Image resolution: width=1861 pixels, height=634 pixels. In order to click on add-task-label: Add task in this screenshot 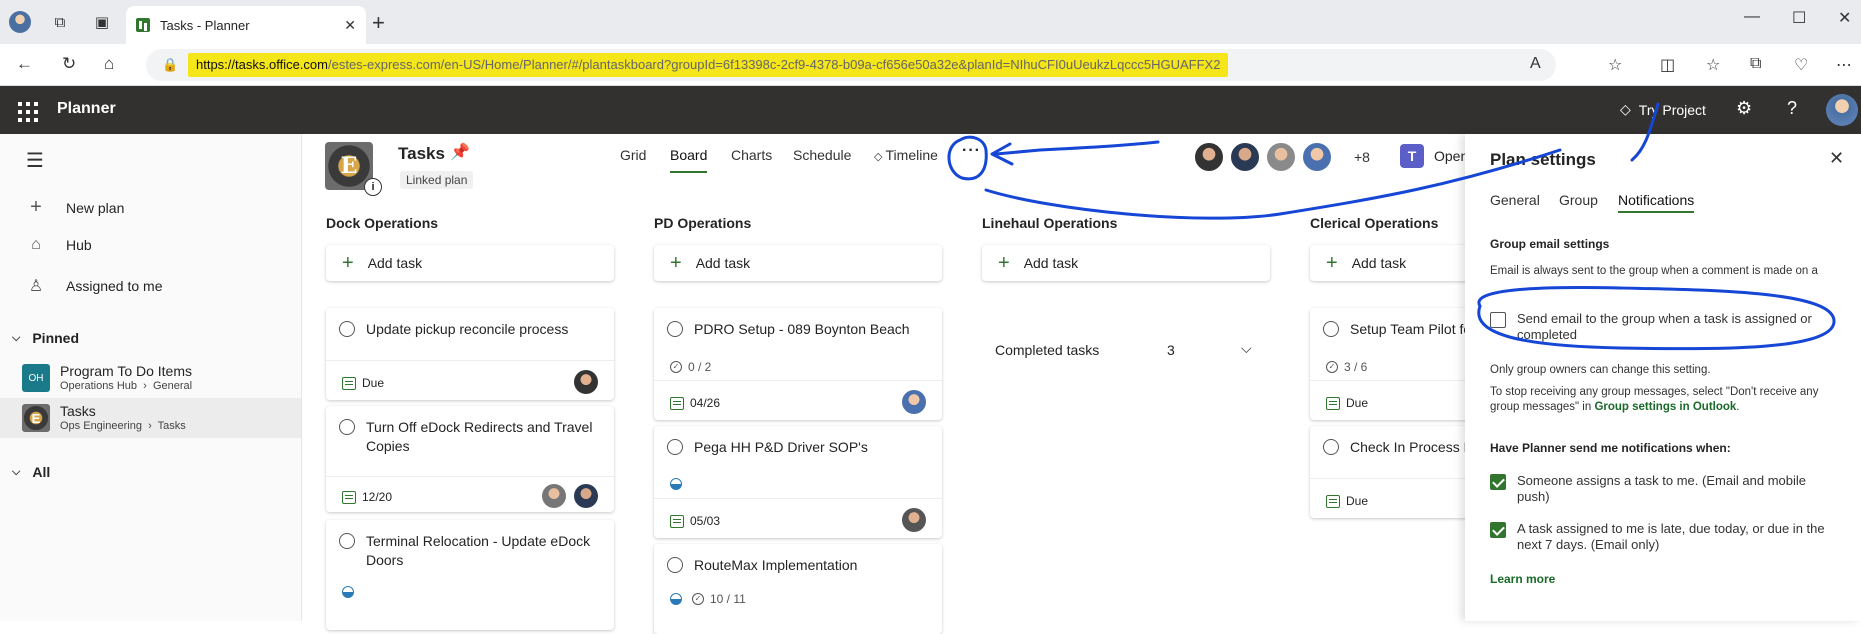, I will do `click(723, 263)`.